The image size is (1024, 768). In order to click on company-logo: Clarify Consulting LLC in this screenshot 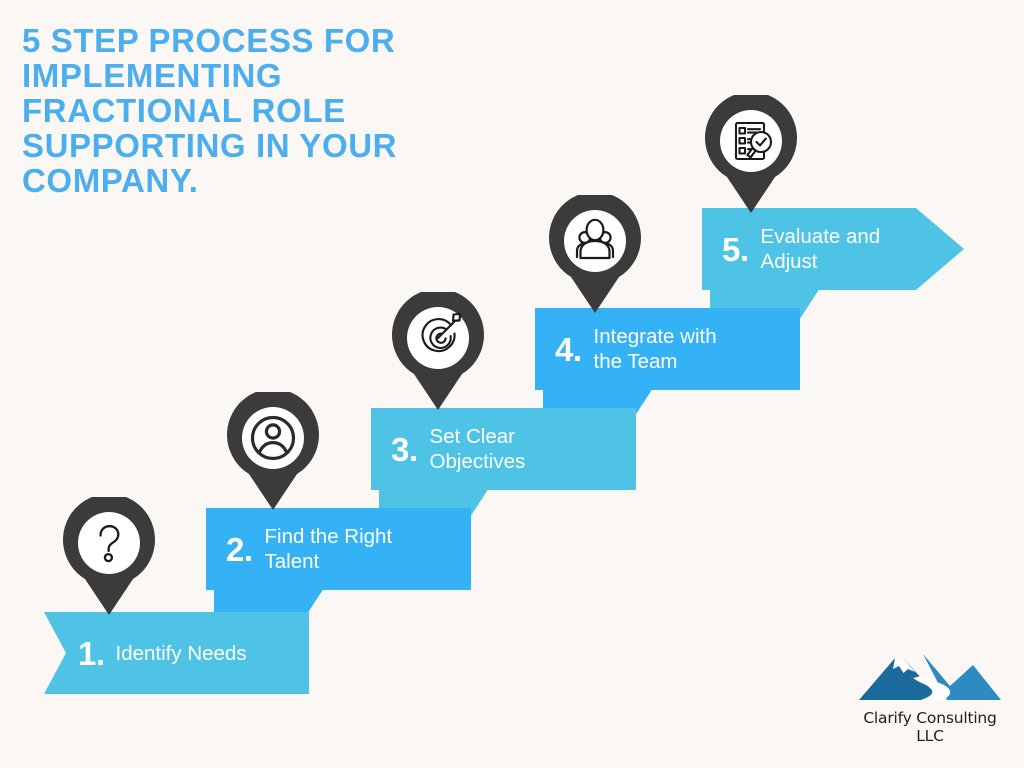, I will do `click(930, 696)`.